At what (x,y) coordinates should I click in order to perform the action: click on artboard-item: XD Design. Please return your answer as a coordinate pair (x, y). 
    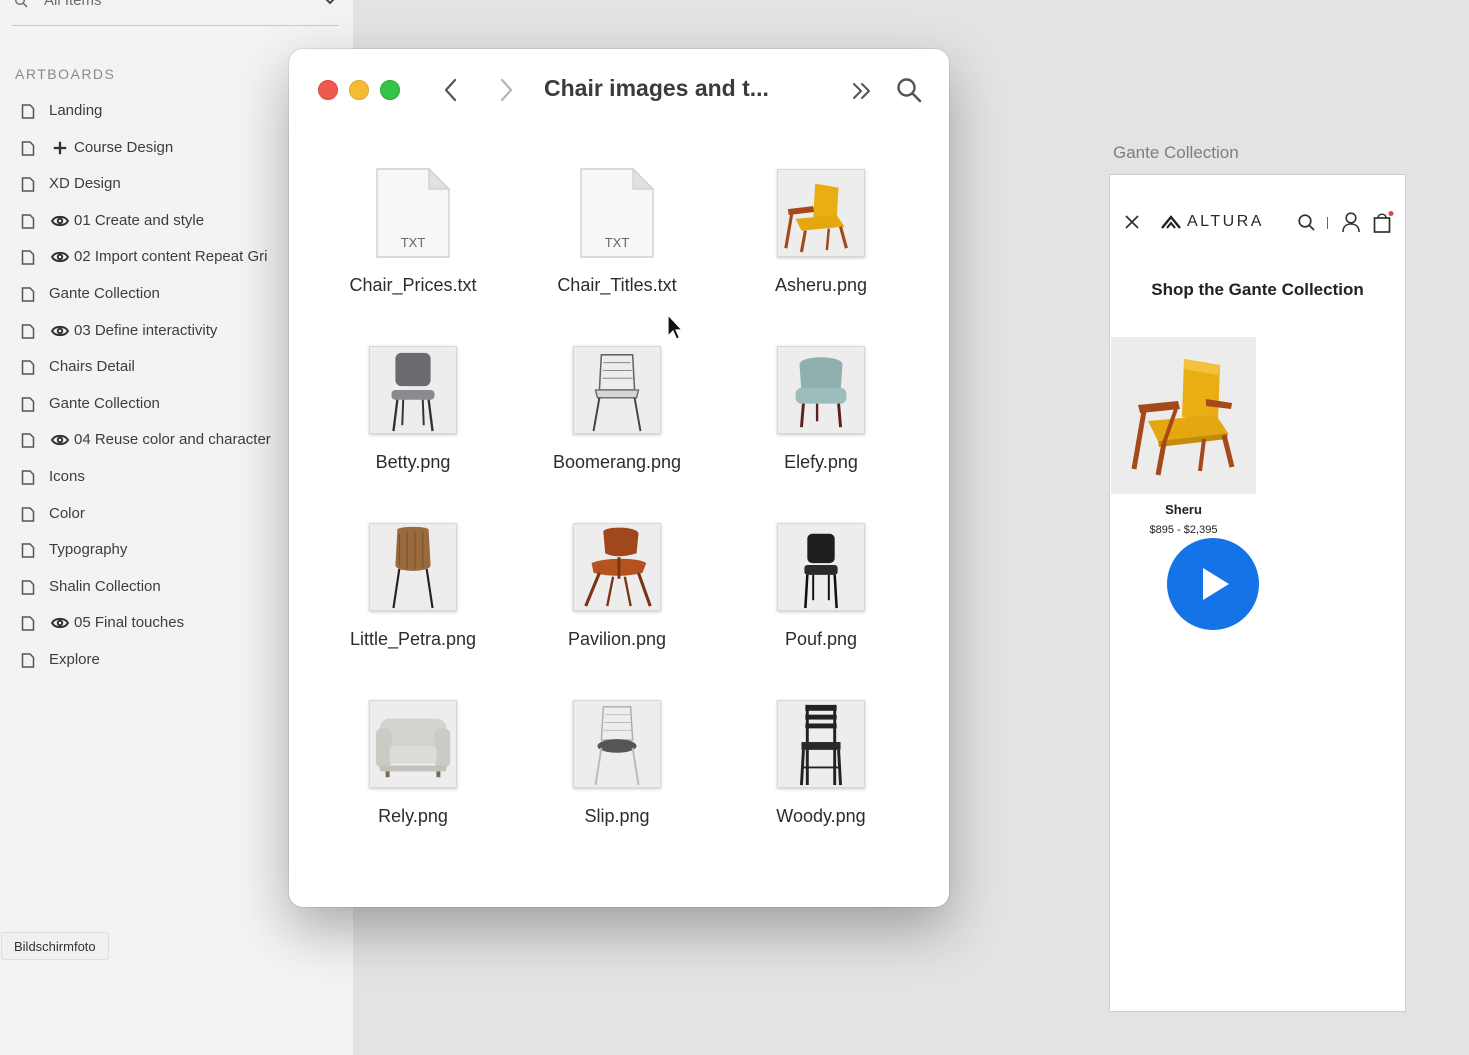
    Looking at the image, I should click on (145, 184).